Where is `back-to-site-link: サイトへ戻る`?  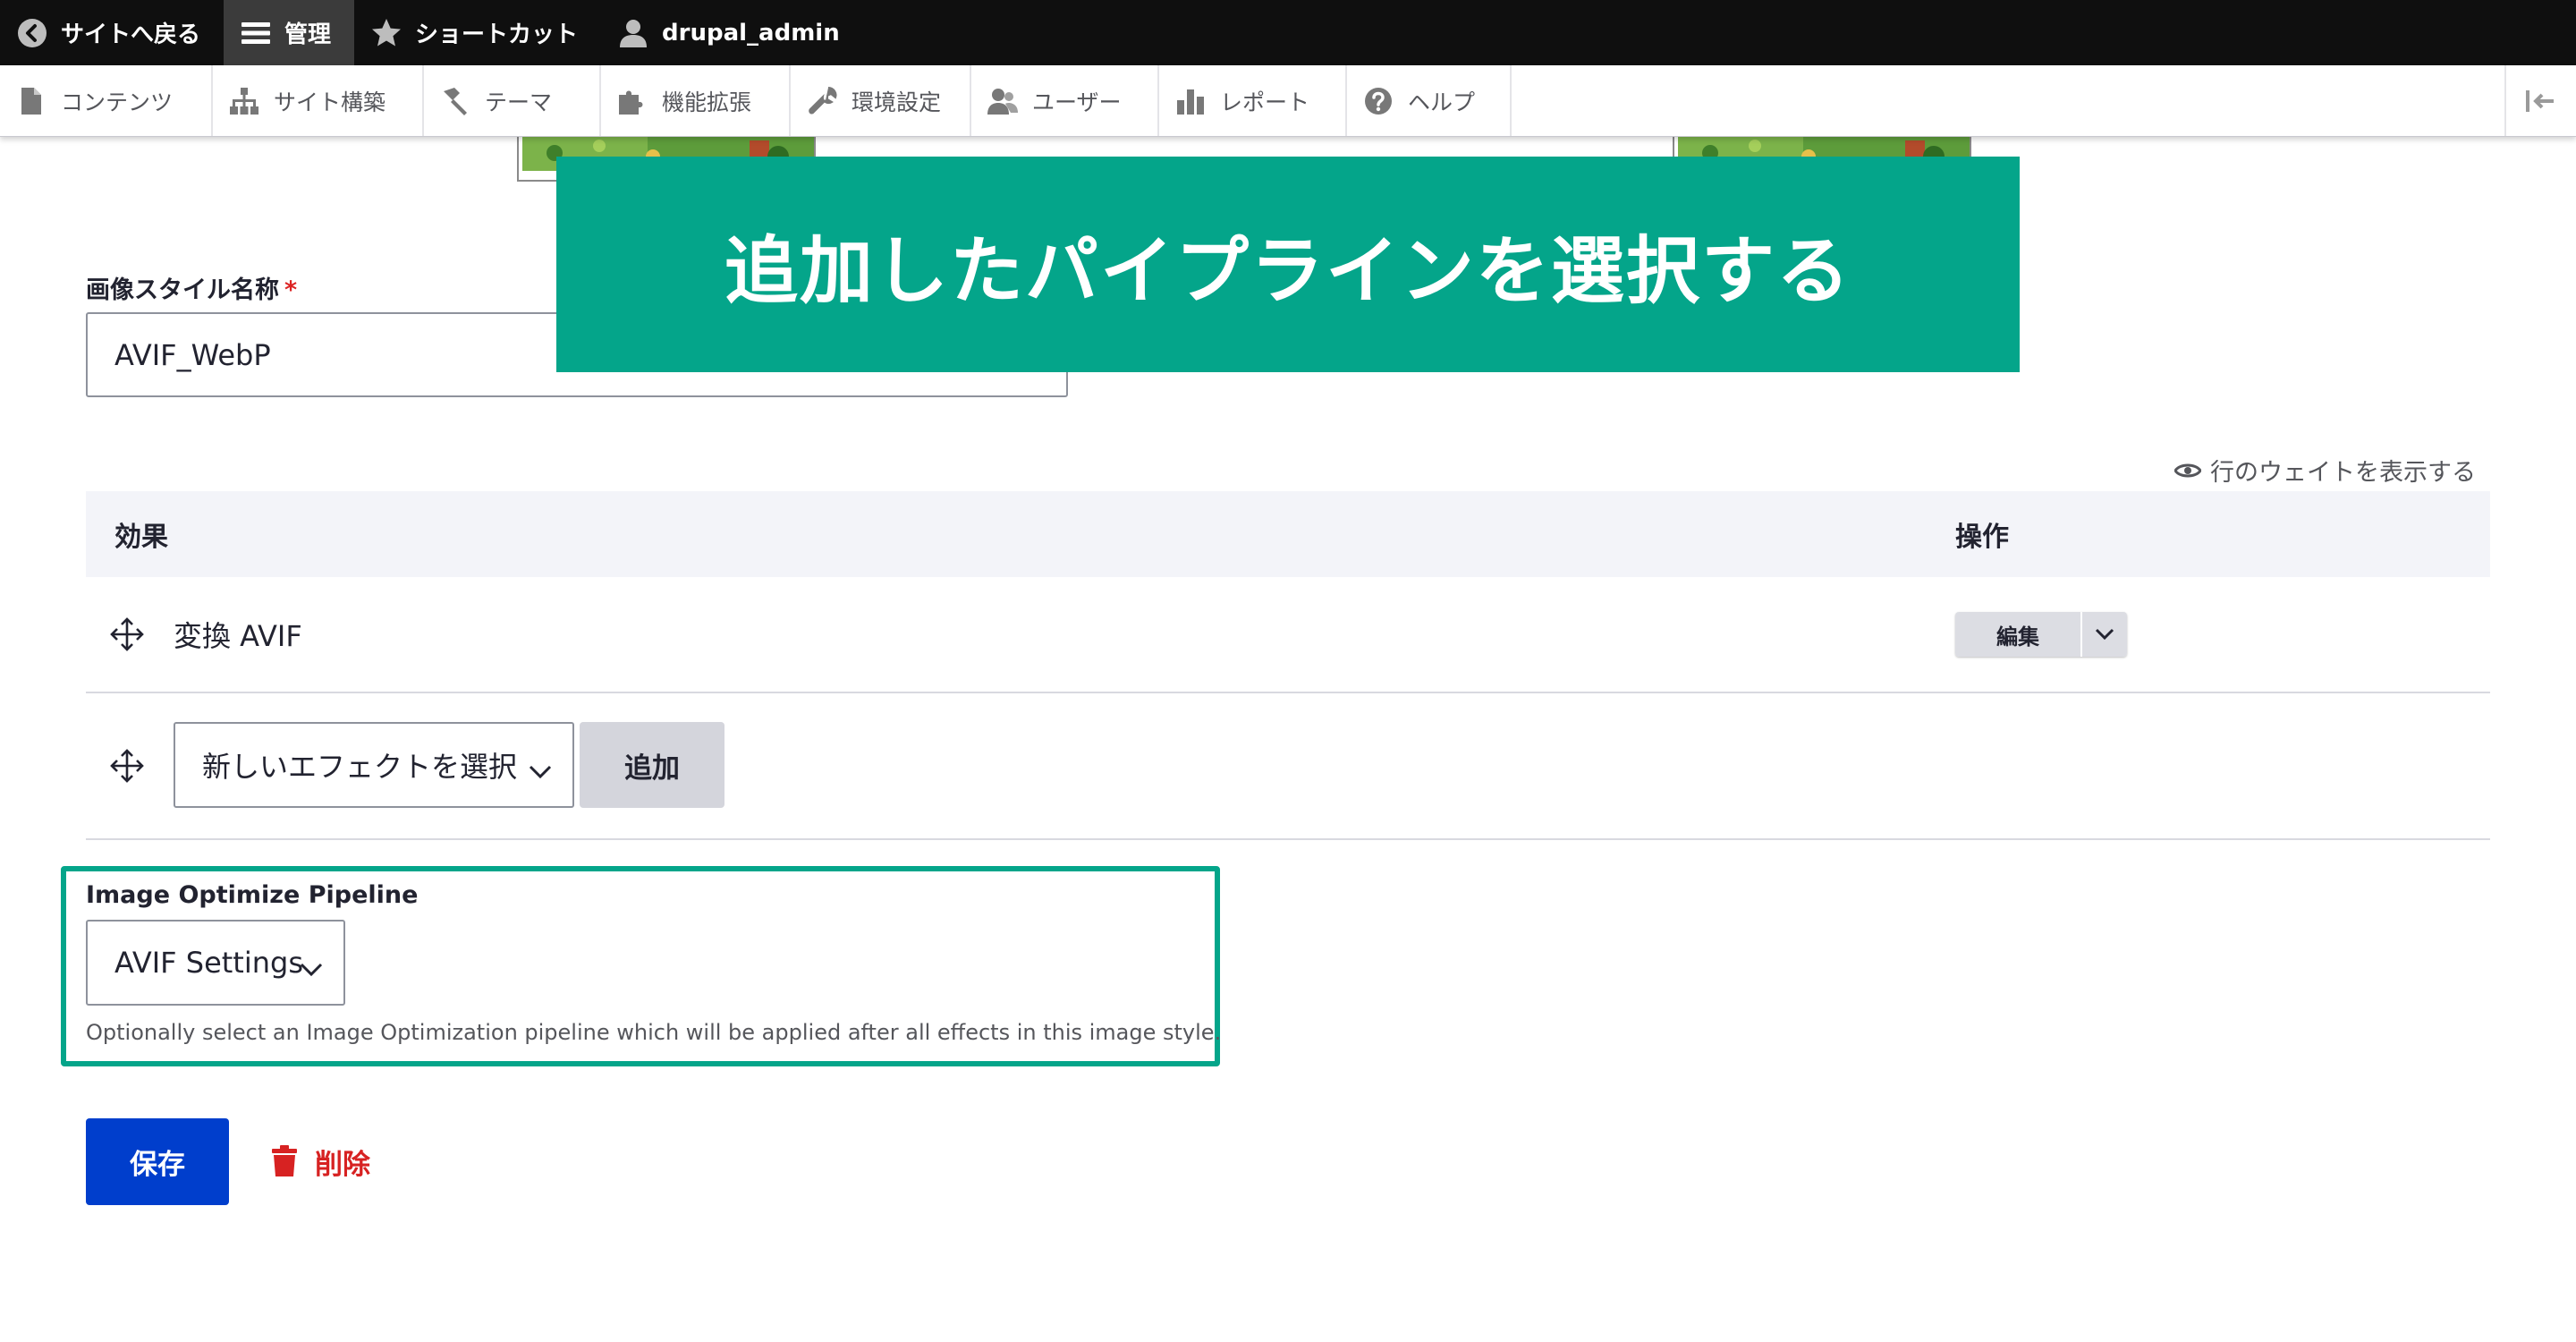
back-to-site-link: サイトへ戻る is located at coordinates (112, 33).